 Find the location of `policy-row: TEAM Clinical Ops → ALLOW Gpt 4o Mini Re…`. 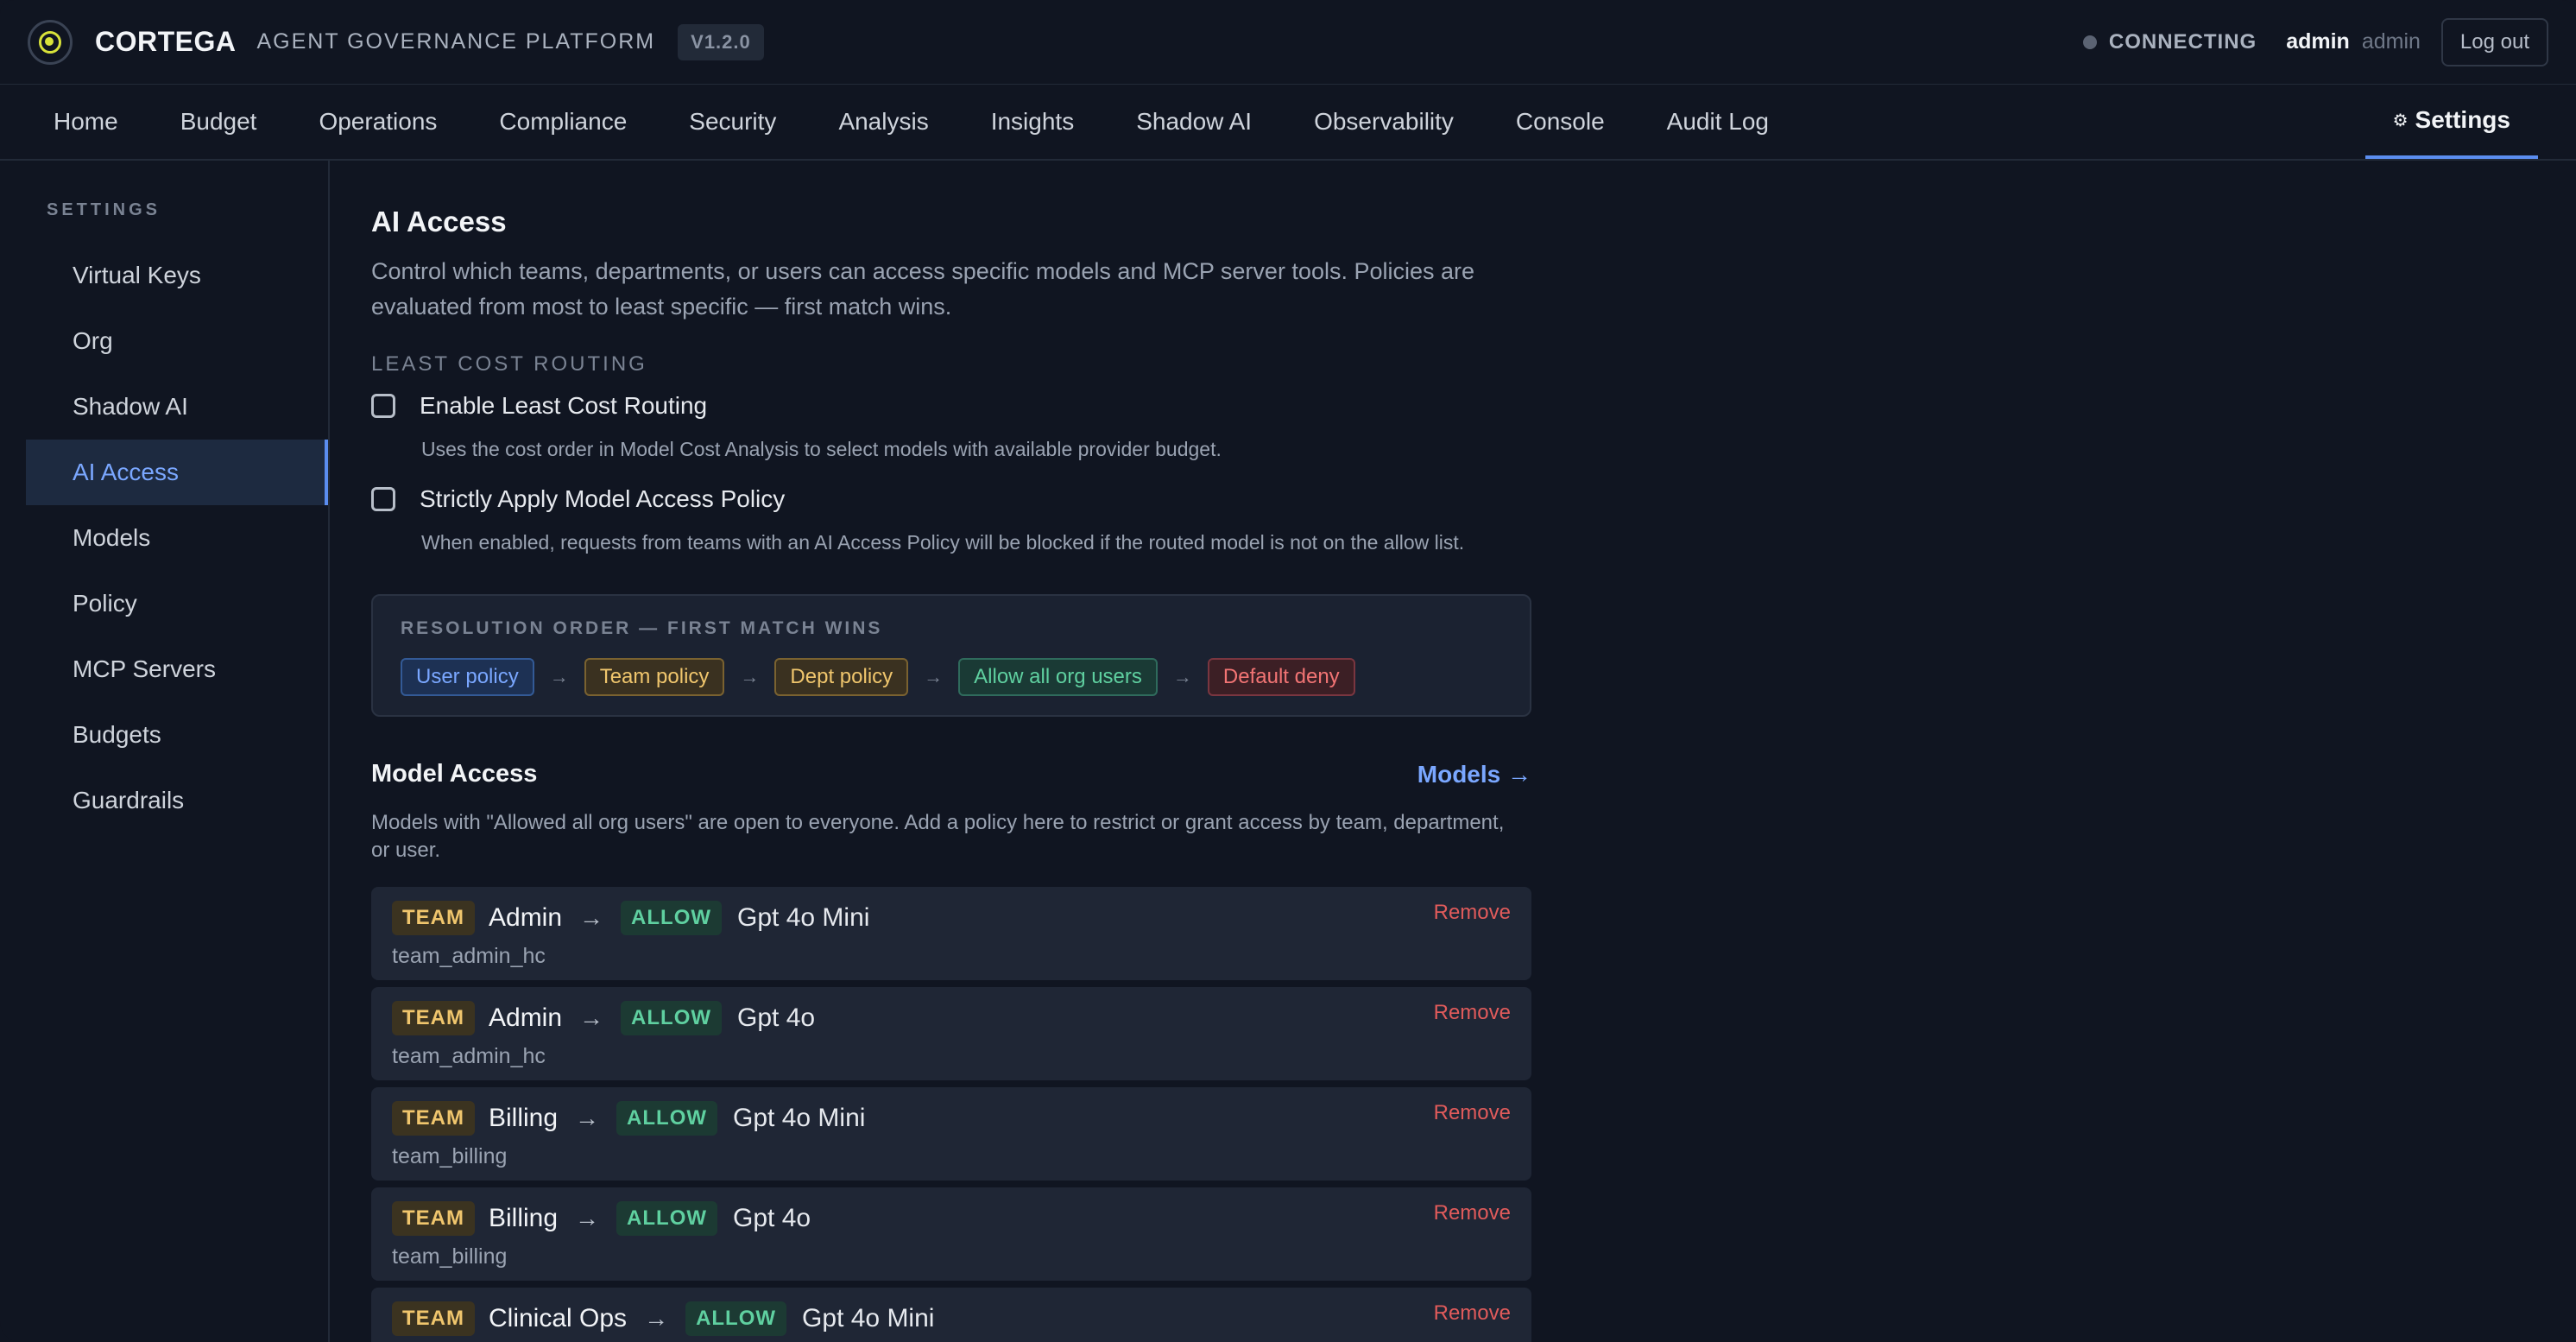

policy-row: TEAM Clinical Ops → ALLOW Gpt 4o Mini Re… is located at coordinates (951, 1315).